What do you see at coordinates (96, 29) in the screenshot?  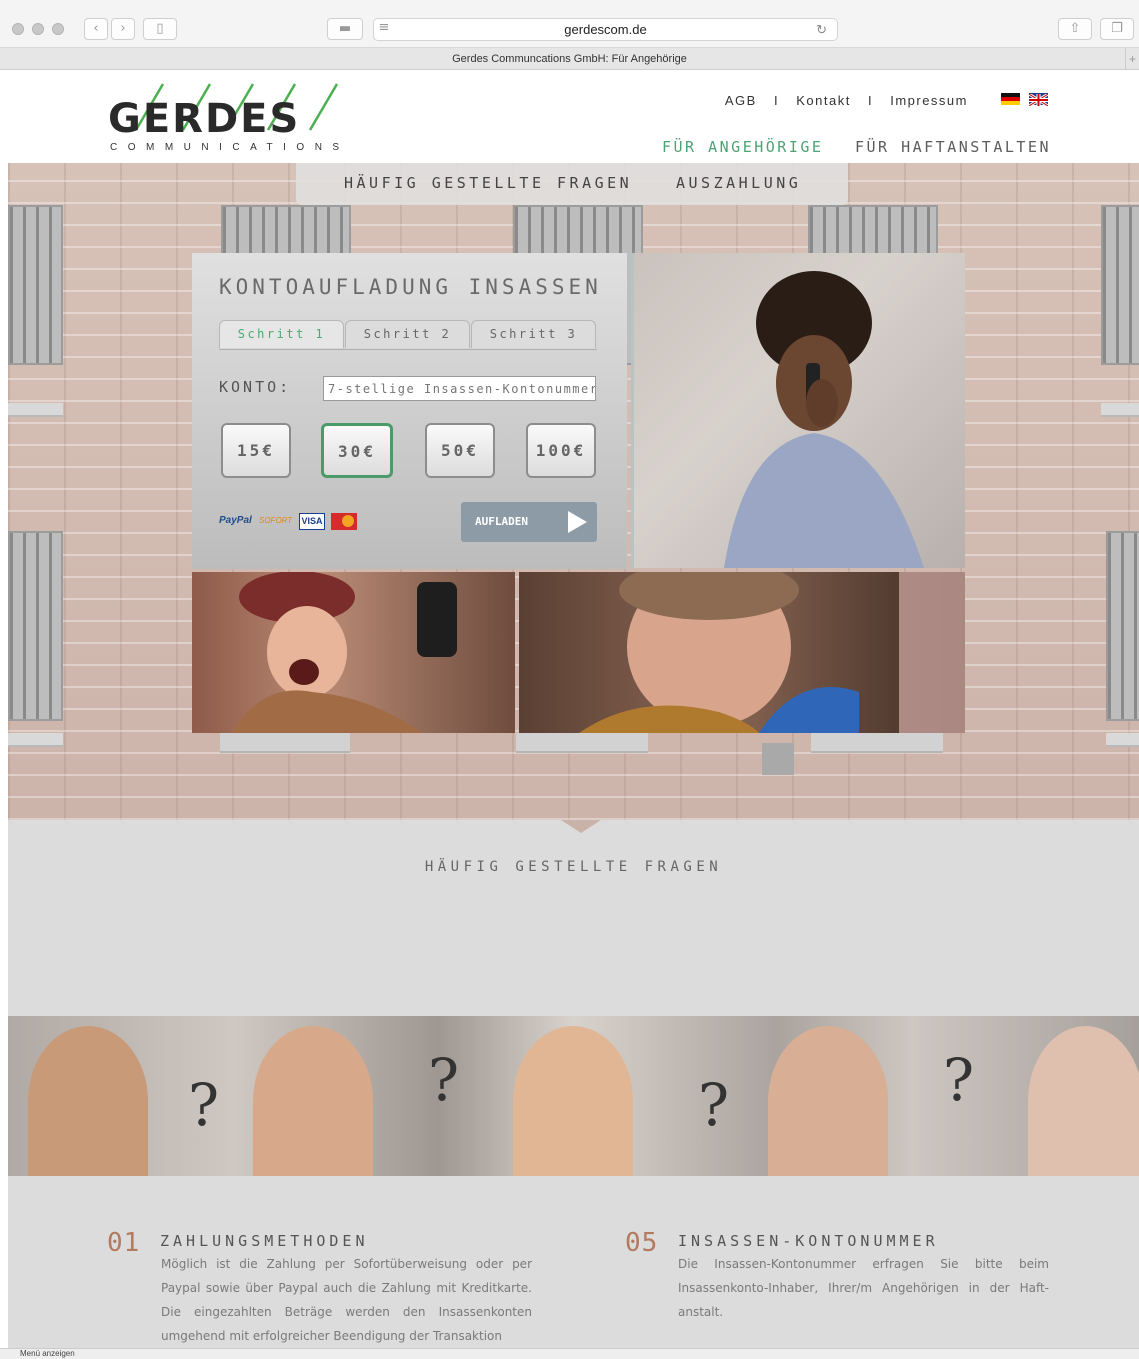 I see `back-icon: ‹` at bounding box center [96, 29].